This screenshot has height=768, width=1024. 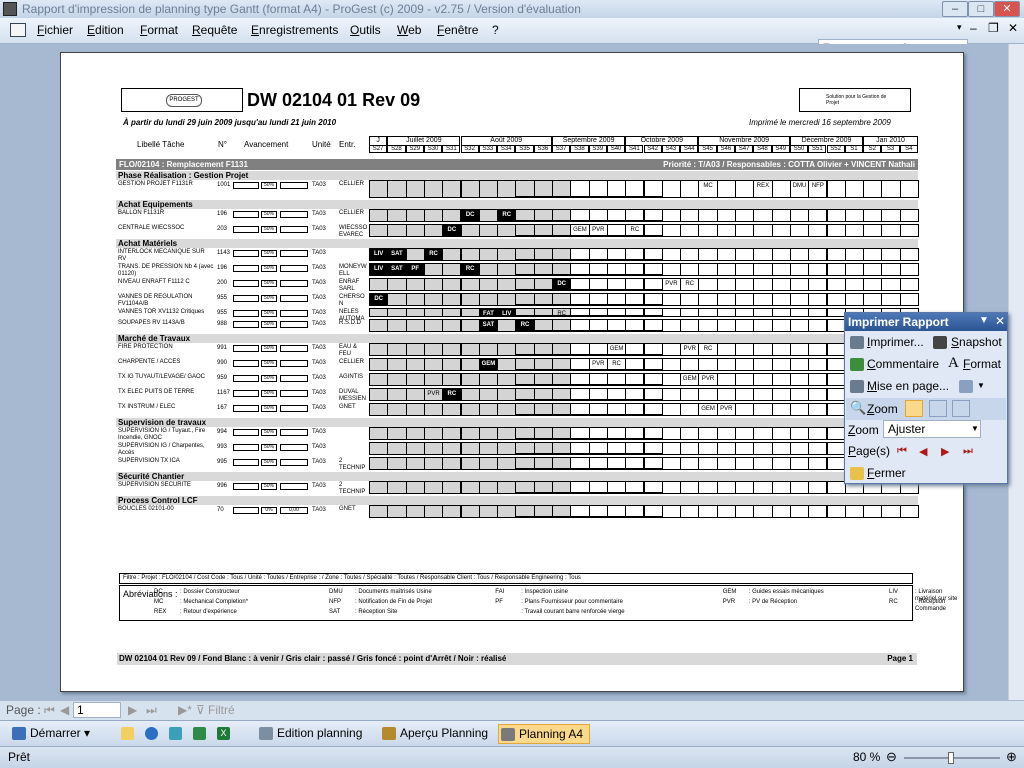 What do you see at coordinates (495, 30) in the screenshot?
I see `menu-help: ?` at bounding box center [495, 30].